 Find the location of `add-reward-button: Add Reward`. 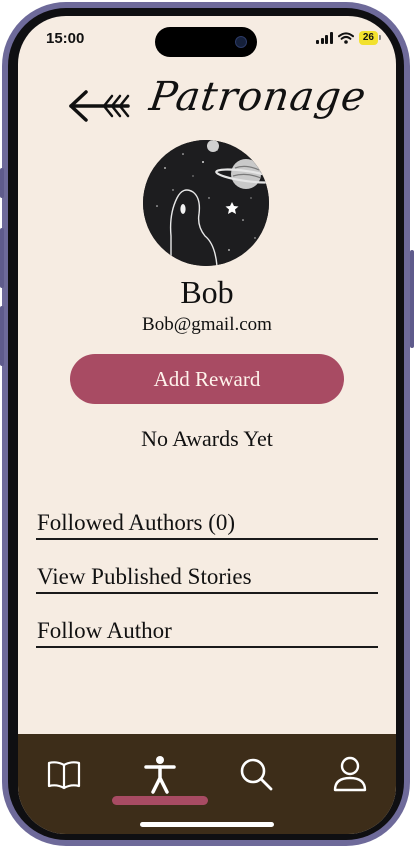

add-reward-button: Add Reward is located at coordinates (207, 379).